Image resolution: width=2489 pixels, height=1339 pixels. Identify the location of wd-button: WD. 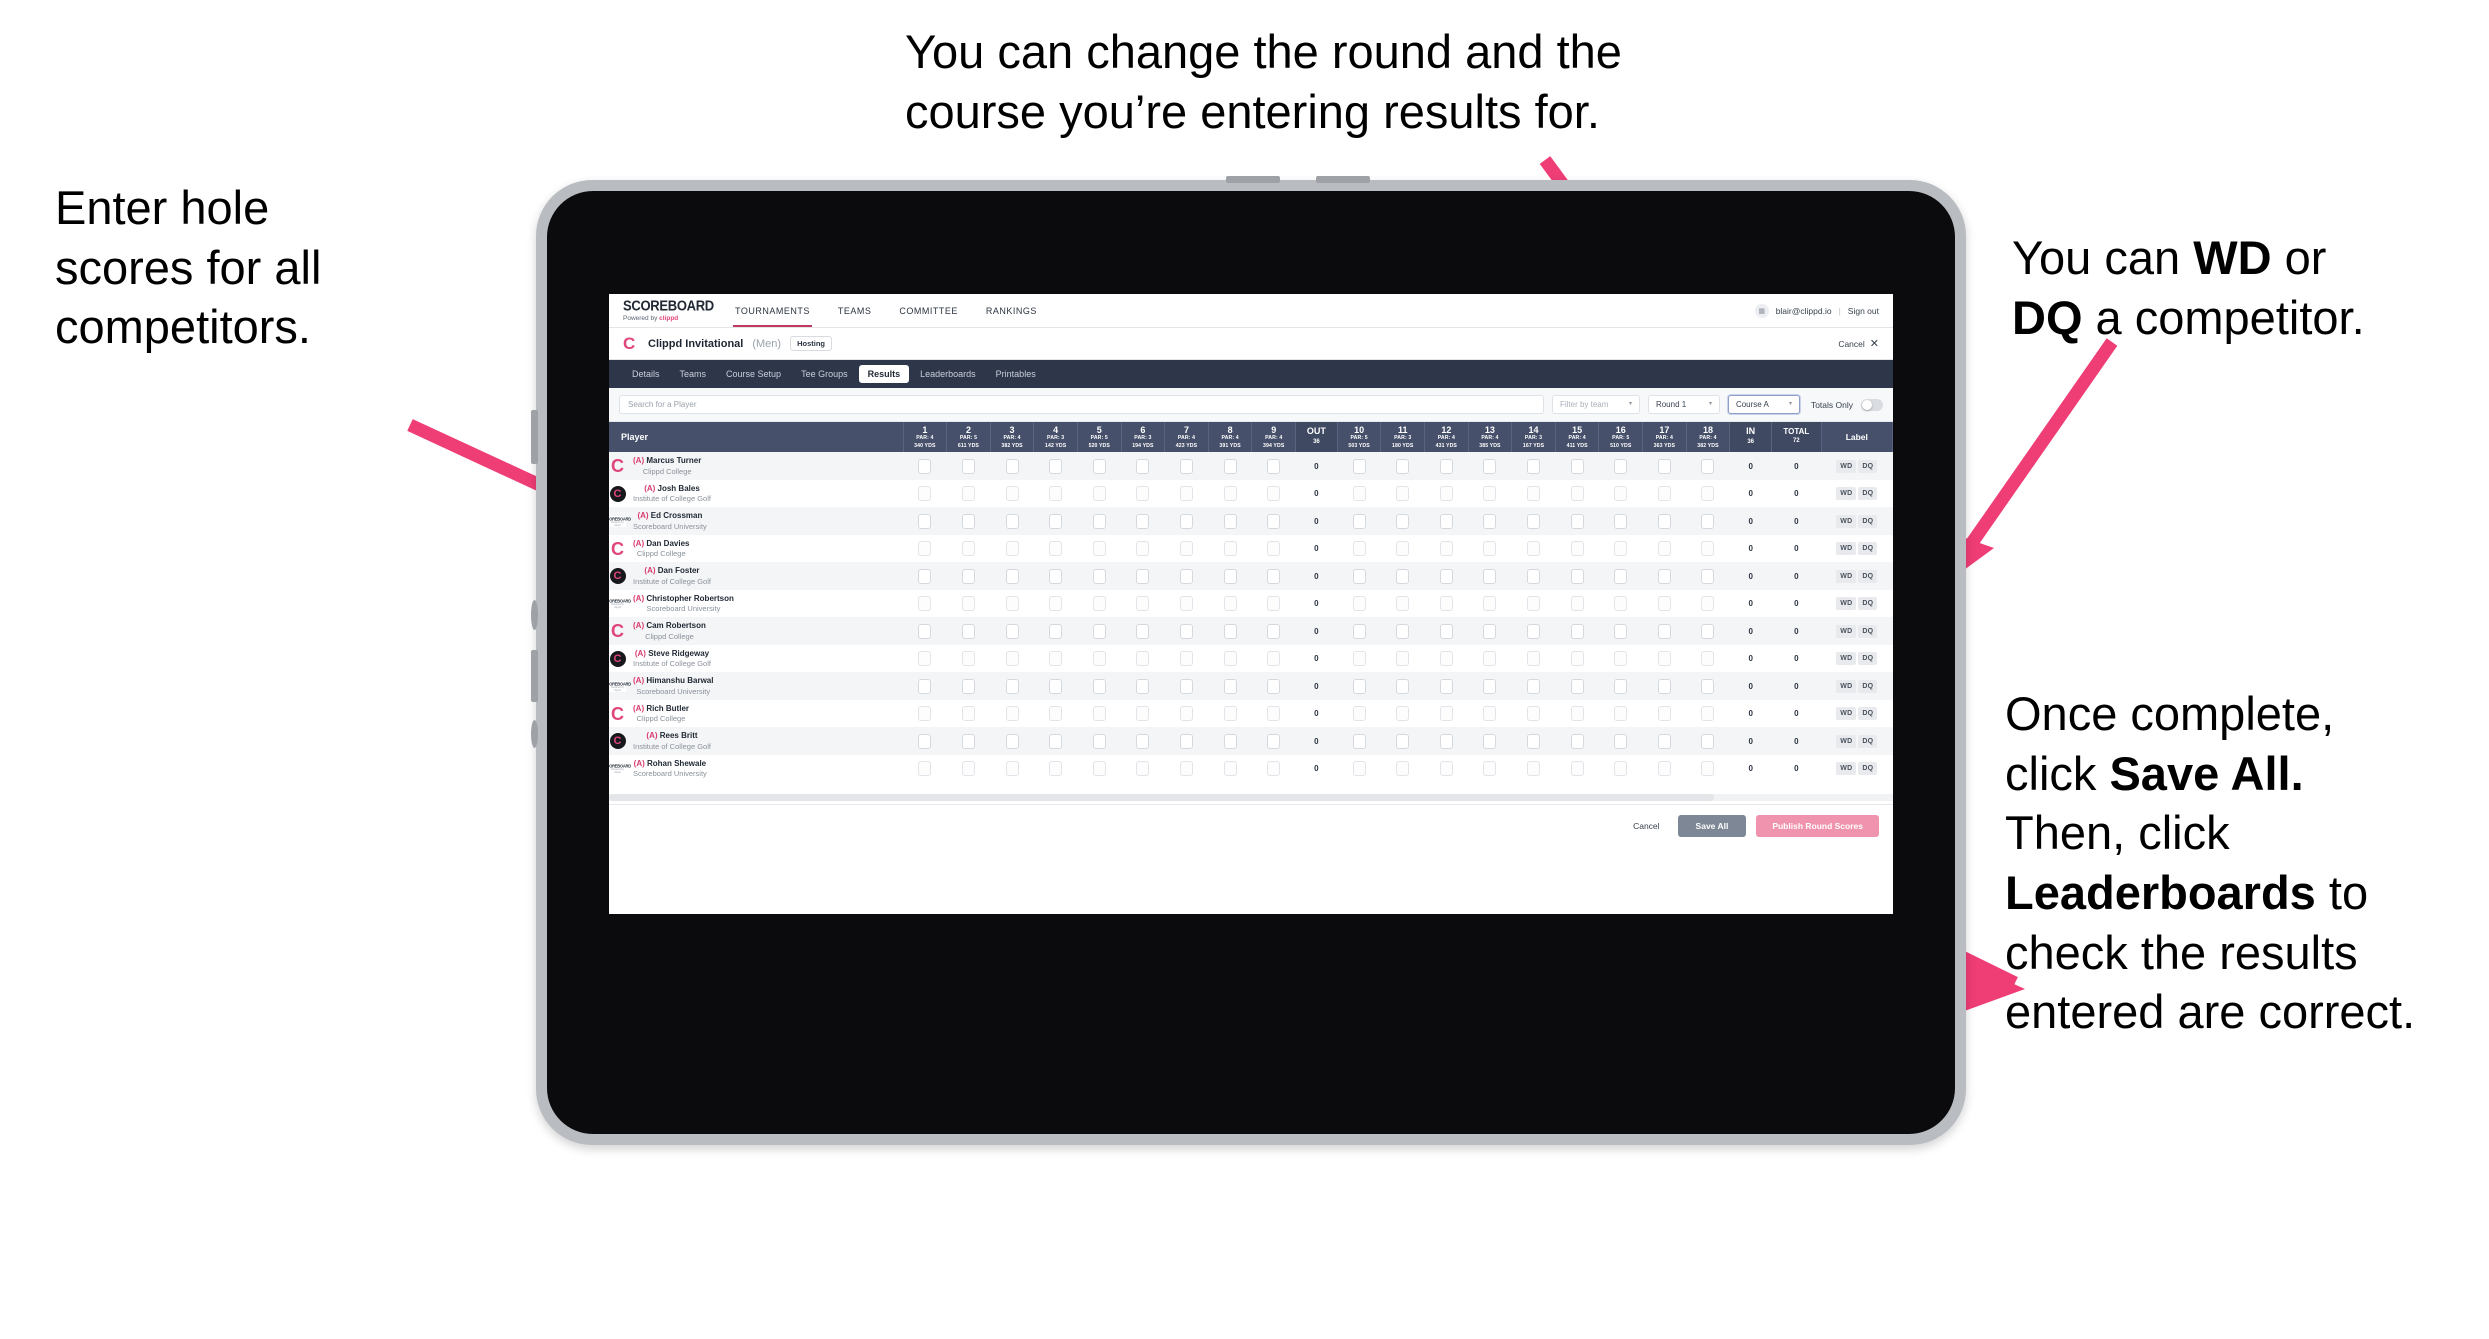
(1846, 521).